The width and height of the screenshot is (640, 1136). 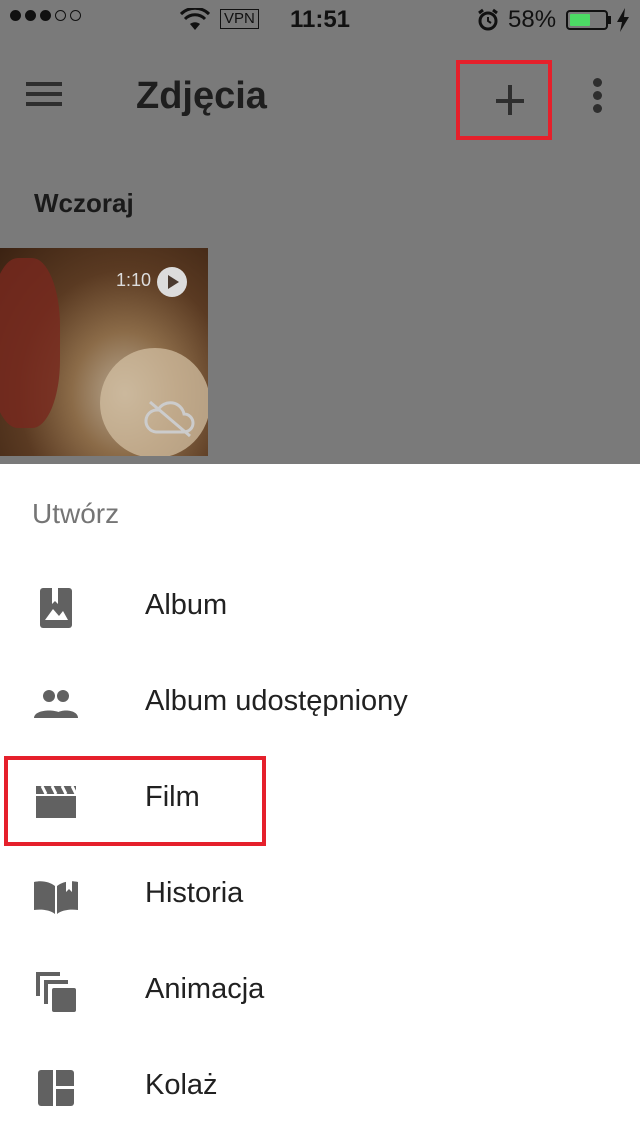 What do you see at coordinates (76, 513) in the screenshot?
I see `sheet-title: Utwórz` at bounding box center [76, 513].